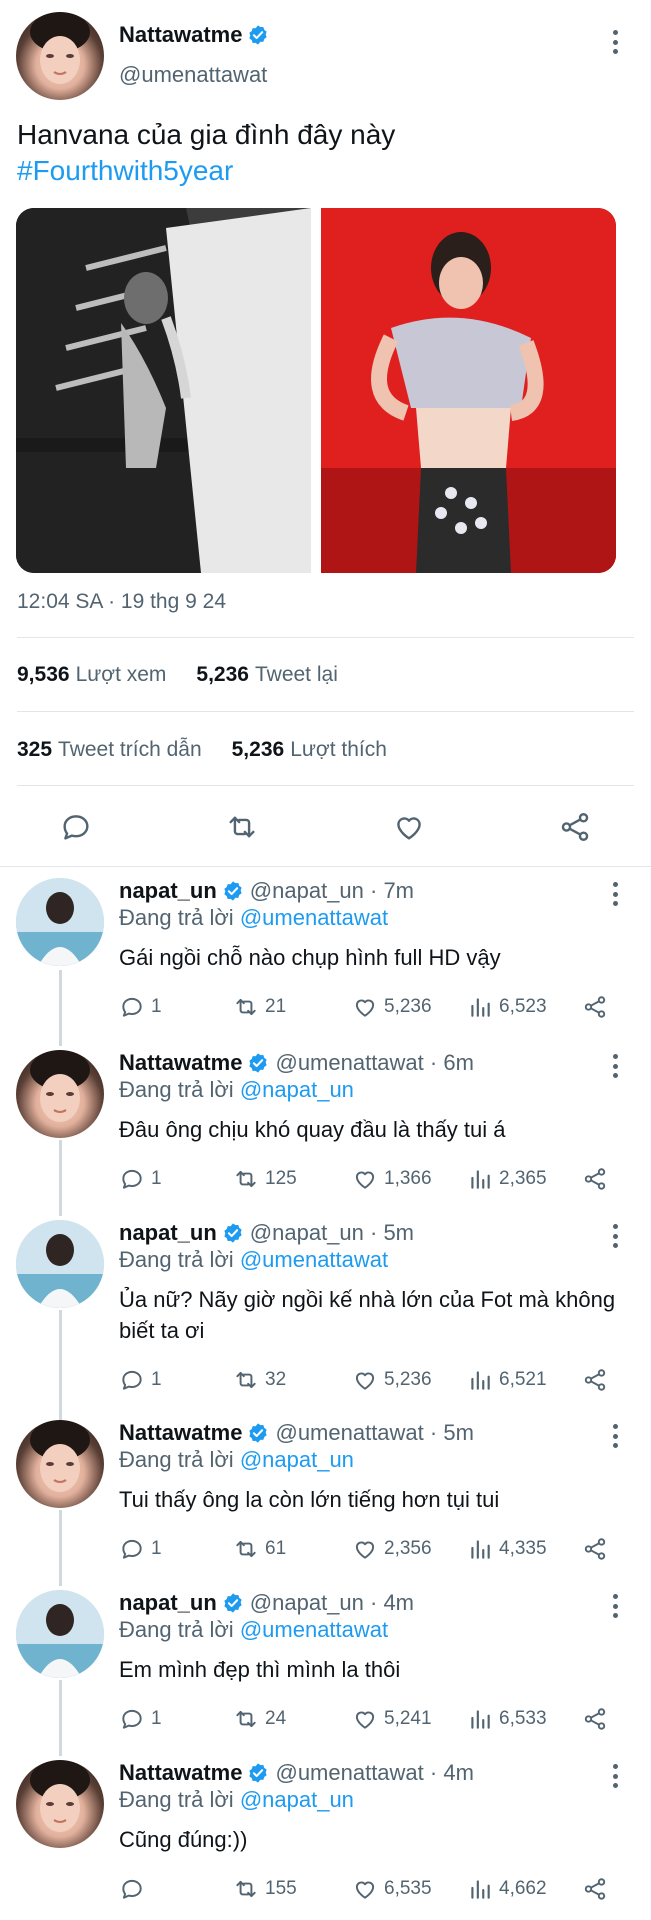 The height and width of the screenshot is (1920, 651). I want to click on reply-icon, so click(76, 827).